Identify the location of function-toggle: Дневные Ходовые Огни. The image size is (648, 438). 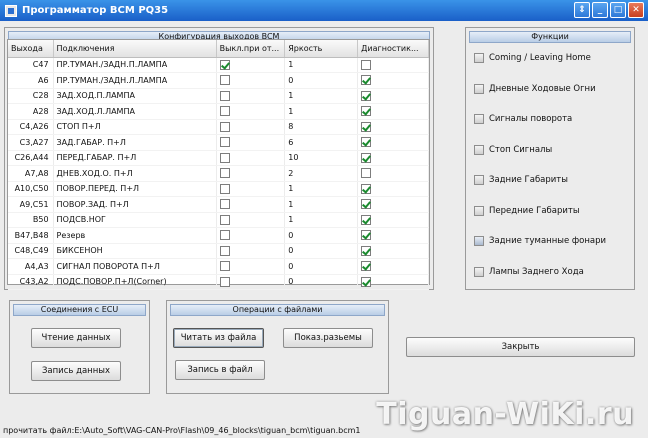
(535, 88).